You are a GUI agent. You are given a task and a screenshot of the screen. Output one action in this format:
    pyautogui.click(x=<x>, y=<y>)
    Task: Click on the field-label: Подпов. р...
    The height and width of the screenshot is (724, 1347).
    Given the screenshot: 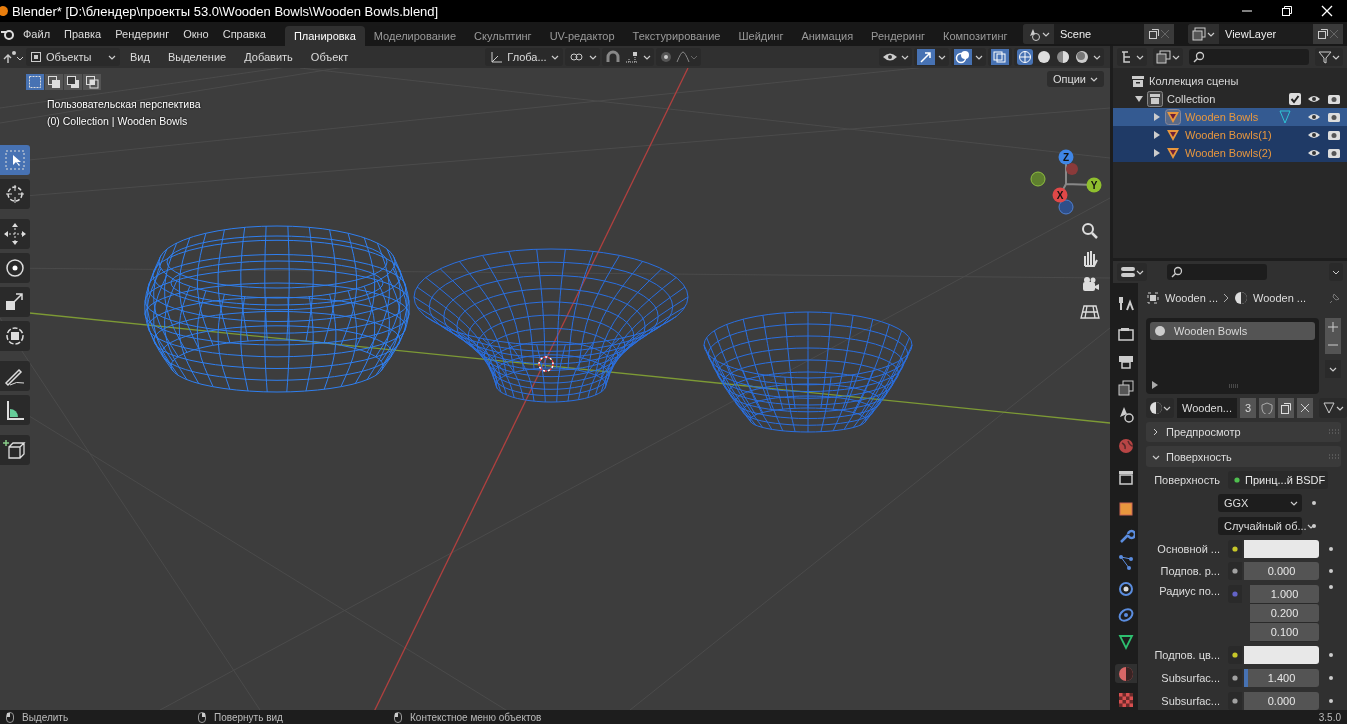 What is the action you would take?
    pyautogui.click(x=1190, y=571)
    